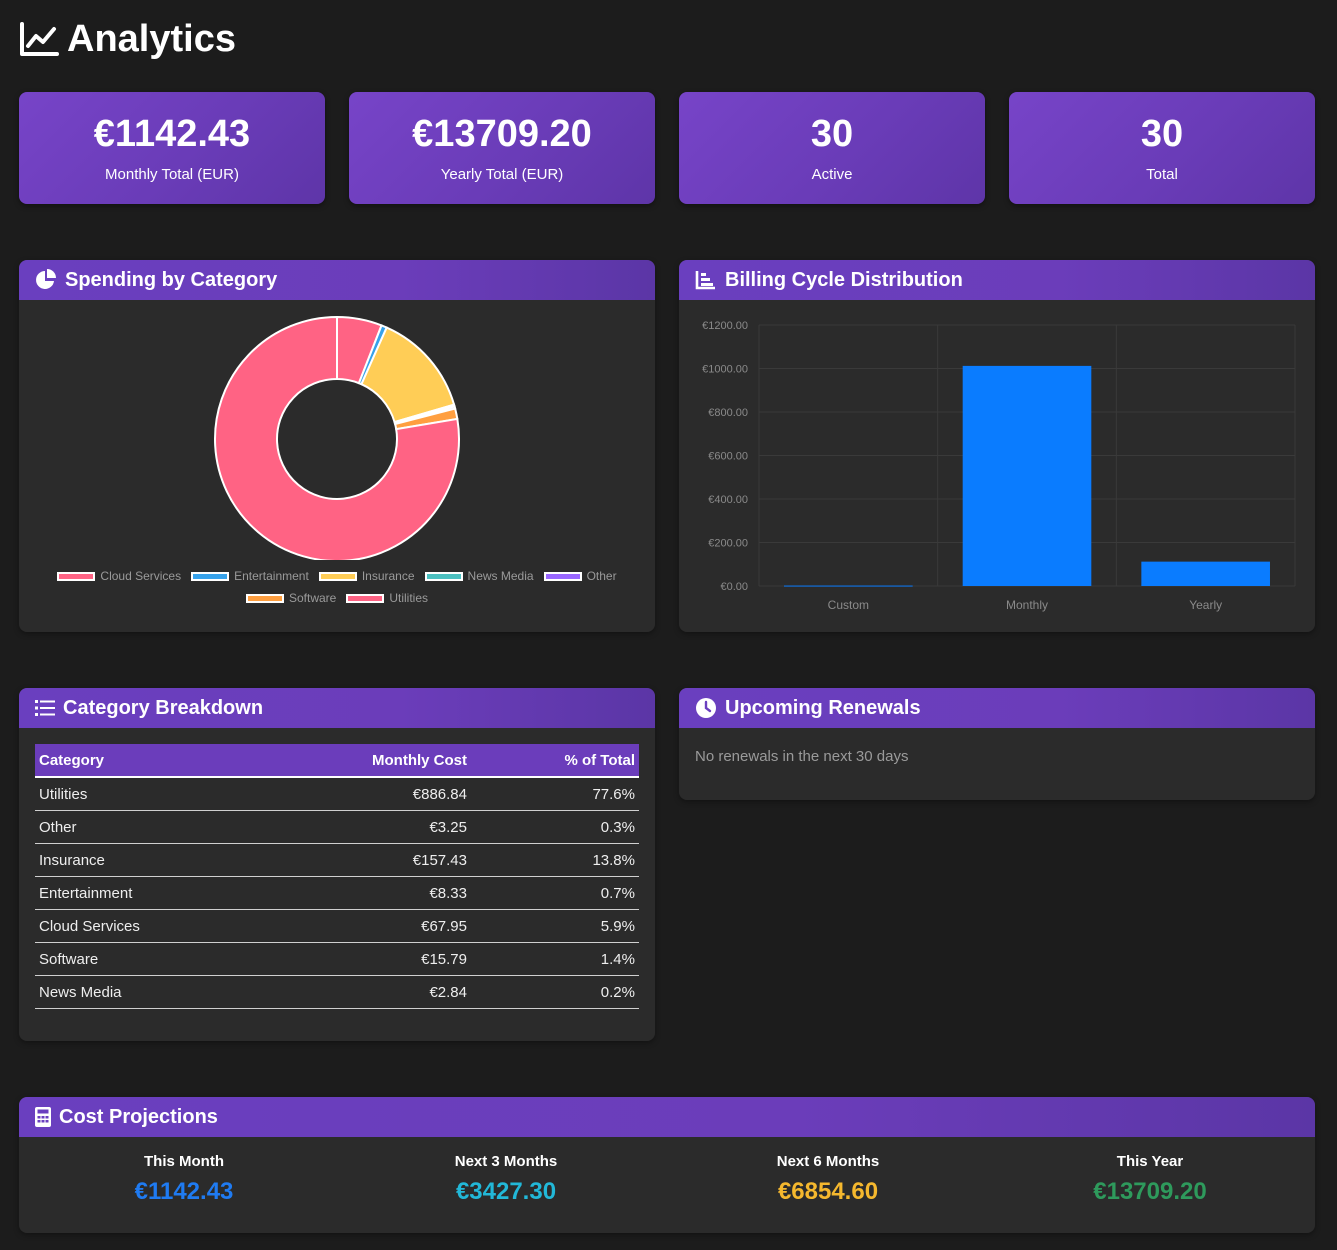 The width and height of the screenshot is (1337, 1250). What do you see at coordinates (555, 893) in the screenshot?
I see `cell-percent: 0.7%` at bounding box center [555, 893].